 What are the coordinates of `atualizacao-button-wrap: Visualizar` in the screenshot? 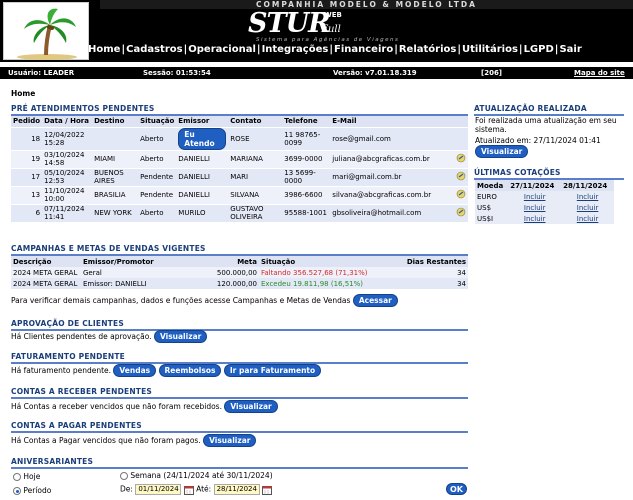 It's located at (502, 151).